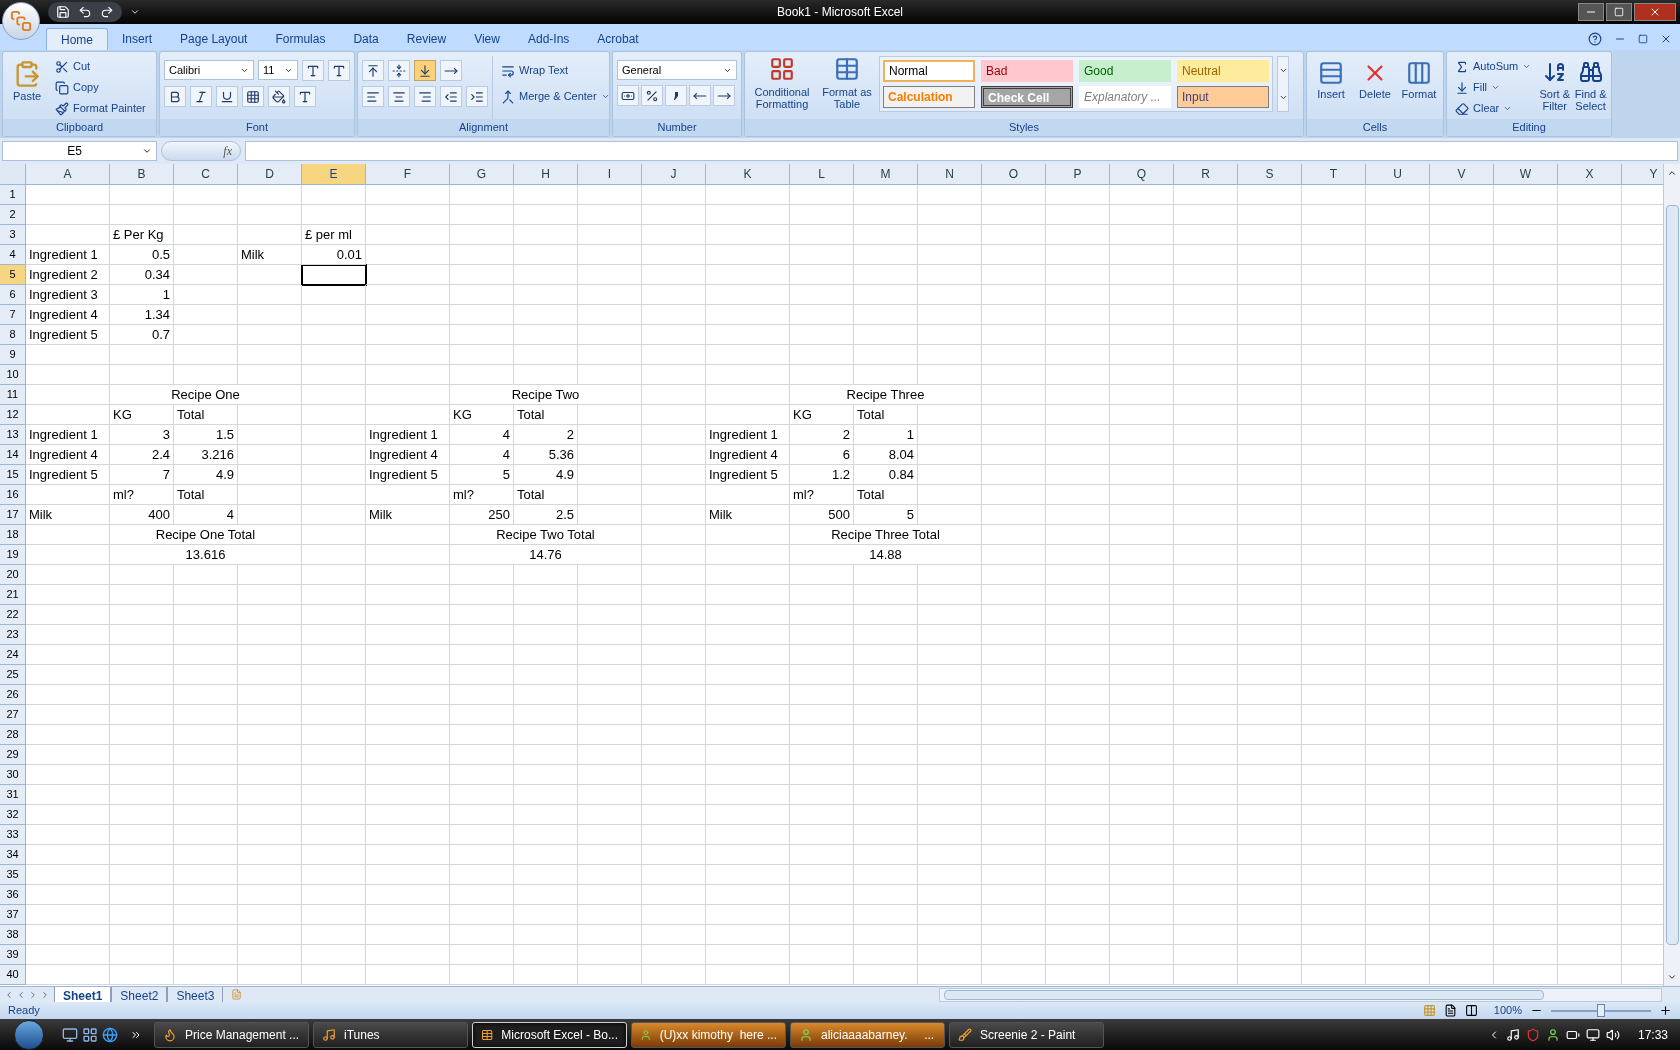  What do you see at coordinates (13, 935) in the screenshot?
I see `row-header: 38` at bounding box center [13, 935].